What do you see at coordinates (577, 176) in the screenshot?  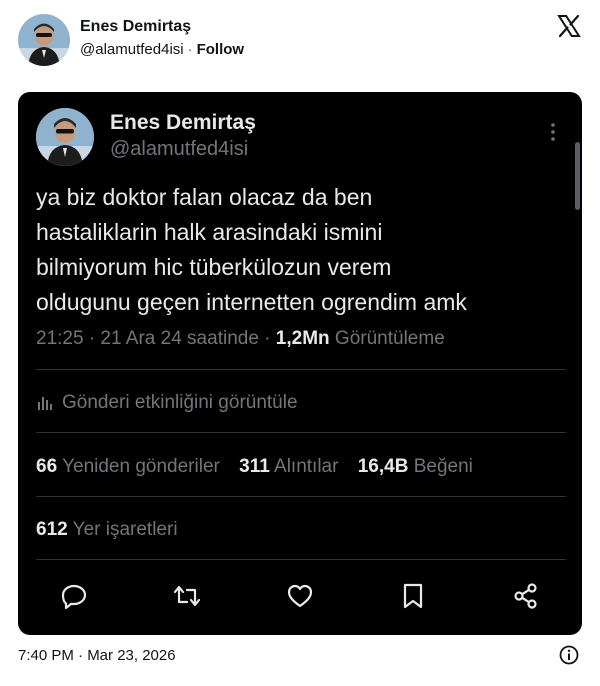 I see `scrollbar` at bounding box center [577, 176].